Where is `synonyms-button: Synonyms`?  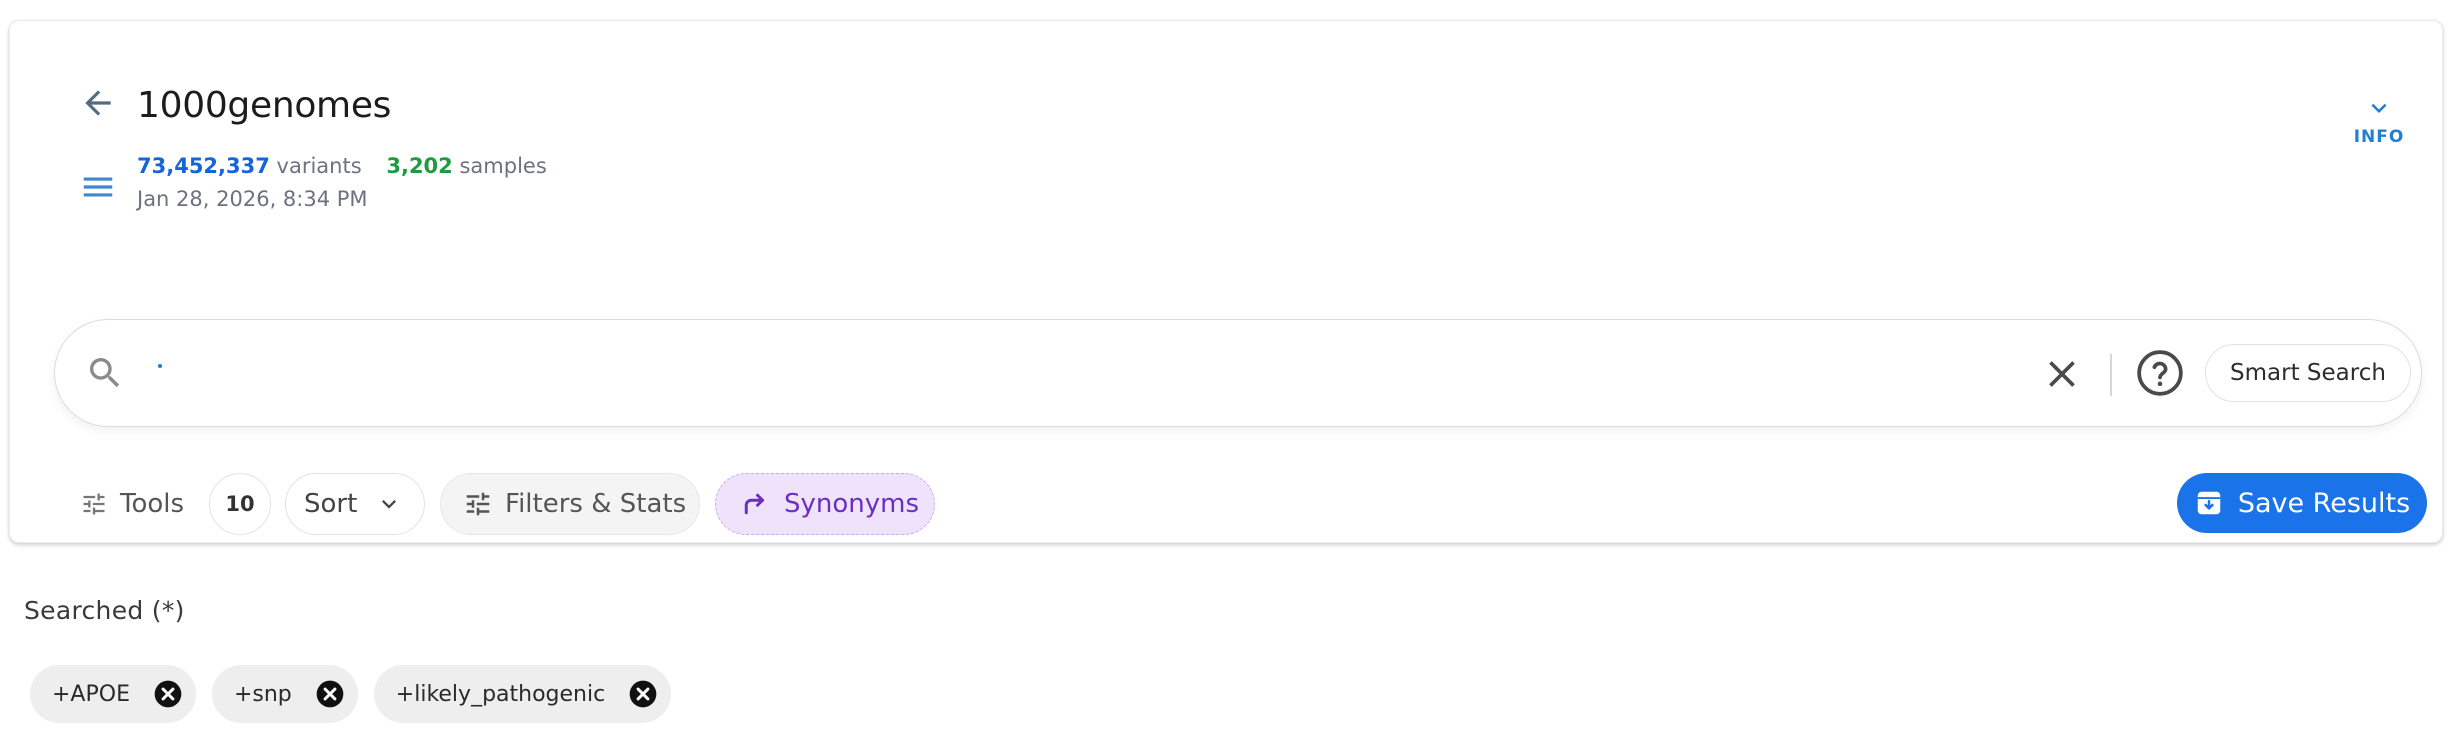
synonyms-button: Synonyms is located at coordinates (825, 504).